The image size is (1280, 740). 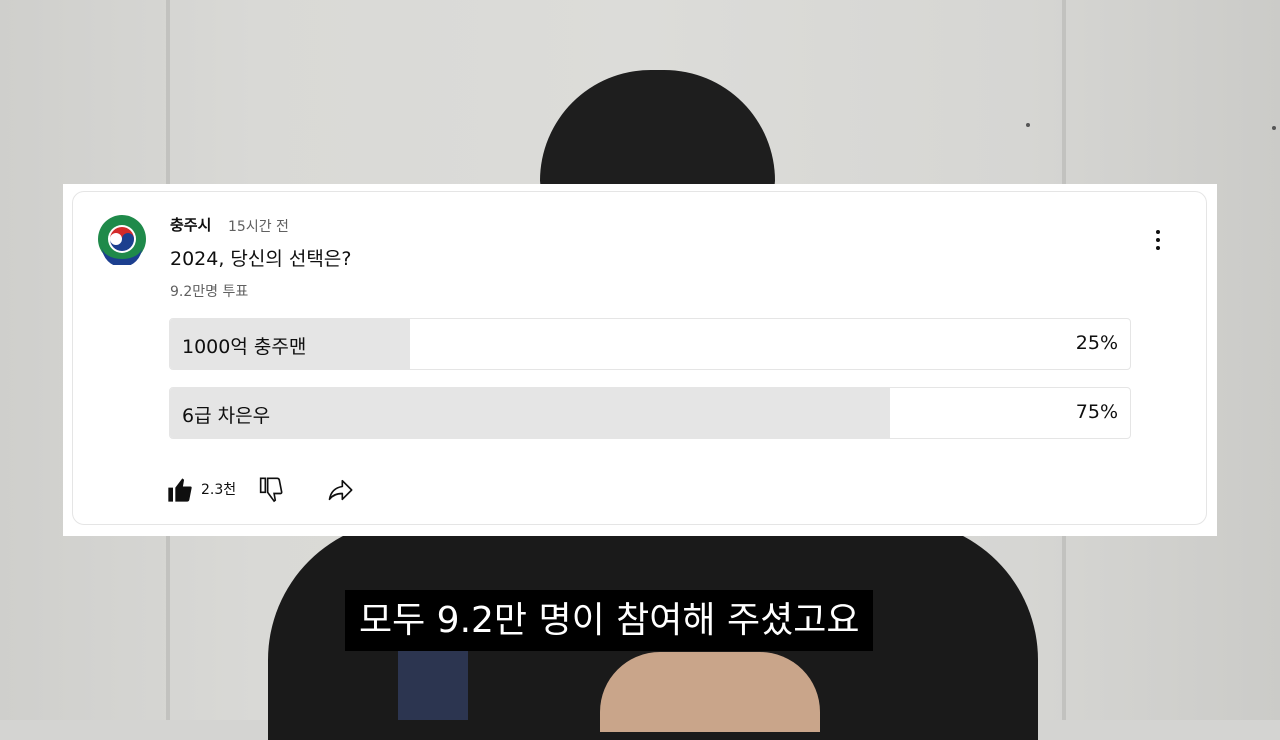 What do you see at coordinates (244, 347) in the screenshot?
I see `poll-option-label: 1000억 충주맨` at bounding box center [244, 347].